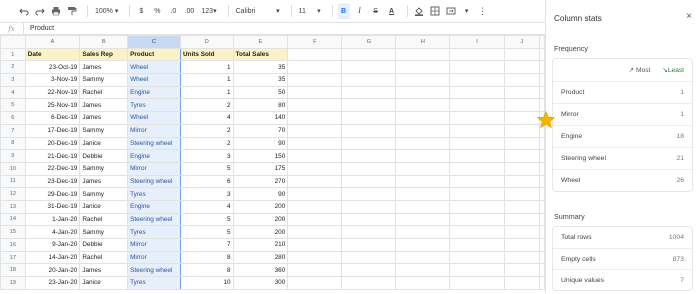 This screenshot has height=294, width=700. I want to click on cell-product: Wheel, so click(154, 67).